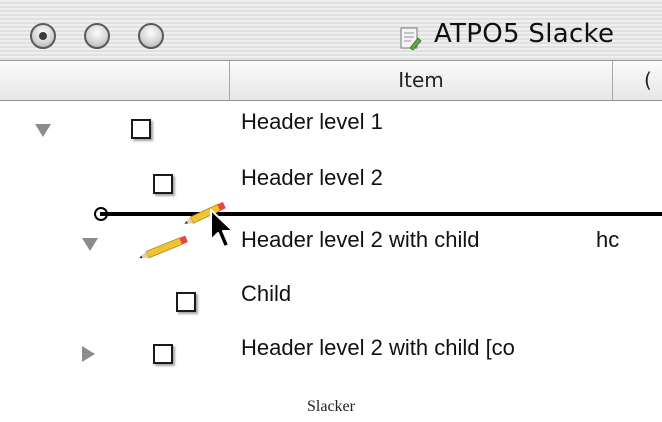 This screenshot has height=422, width=662. Describe the element at coordinates (378, 348) in the screenshot. I see `row-label: Header level 2 with child [co` at that location.